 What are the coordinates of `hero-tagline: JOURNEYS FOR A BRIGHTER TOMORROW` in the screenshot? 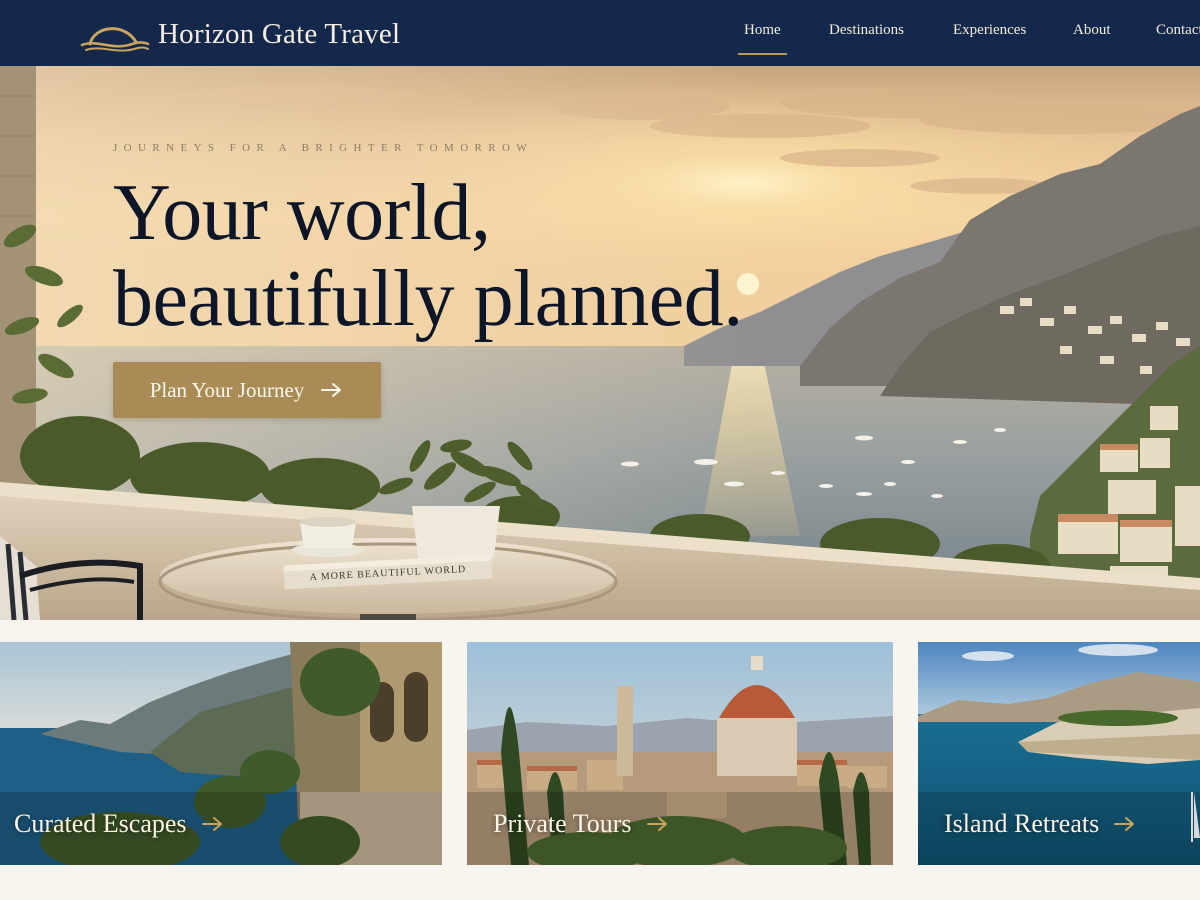 It's located at (323, 148).